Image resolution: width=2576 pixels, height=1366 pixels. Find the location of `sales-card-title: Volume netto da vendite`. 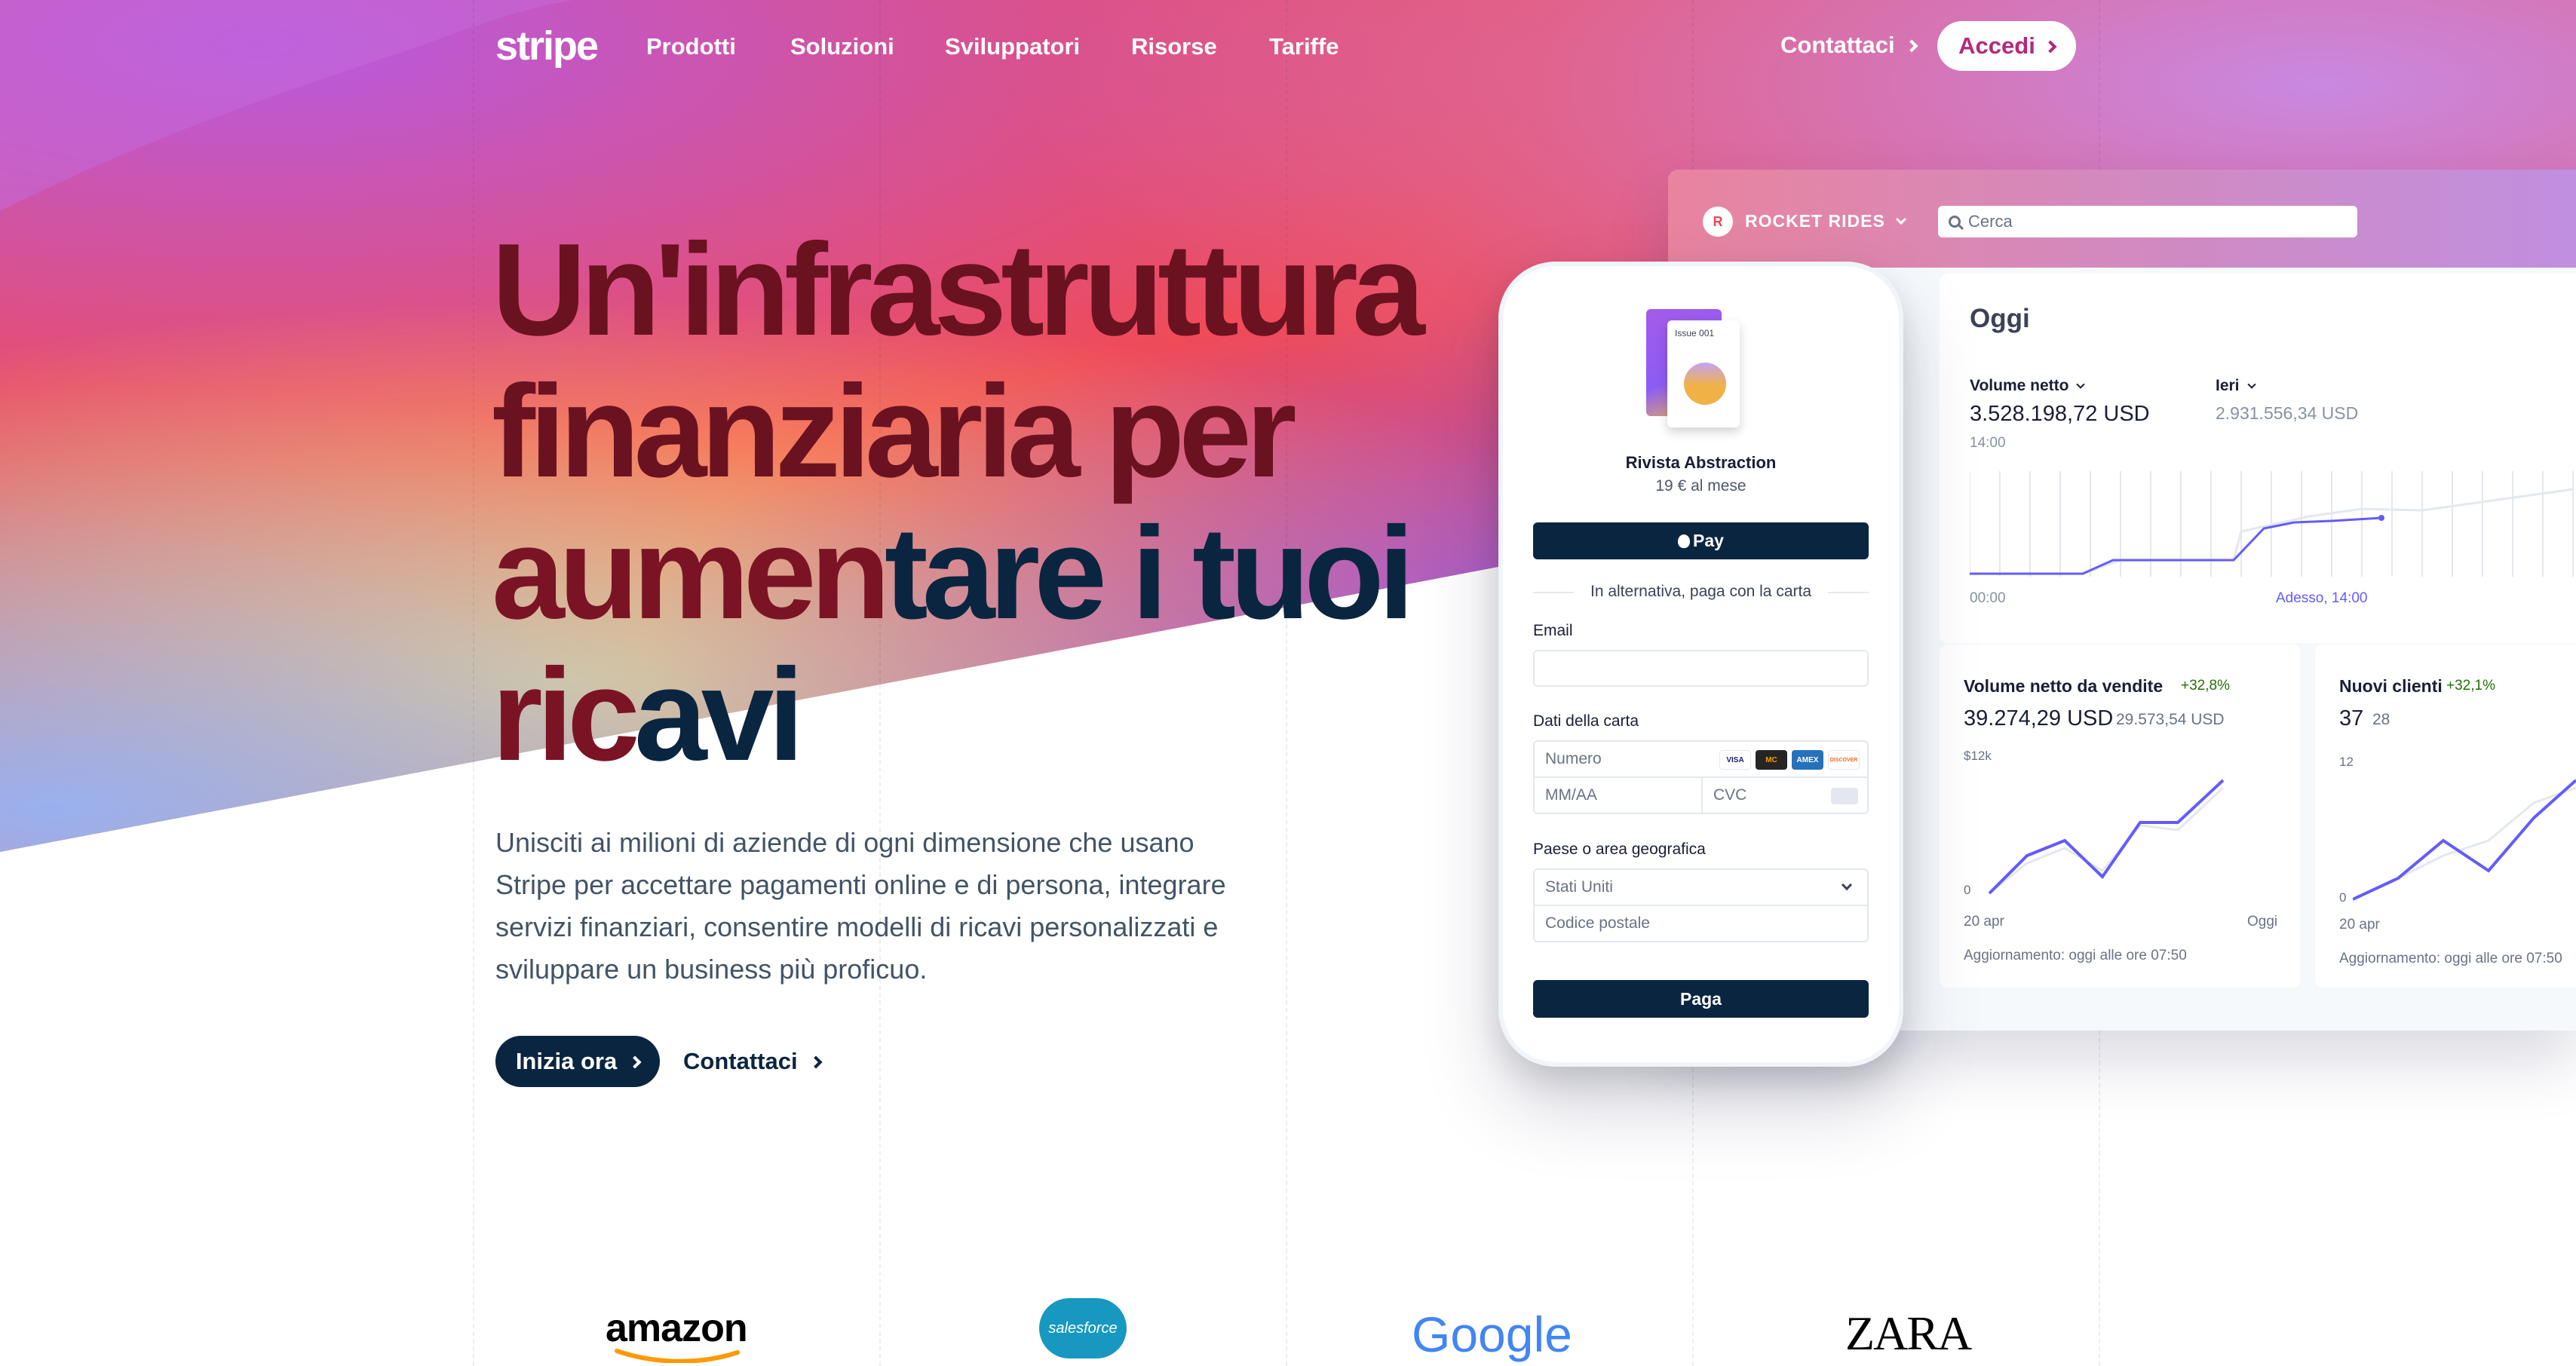

sales-card-title: Volume netto da vendite is located at coordinates (2064, 686).